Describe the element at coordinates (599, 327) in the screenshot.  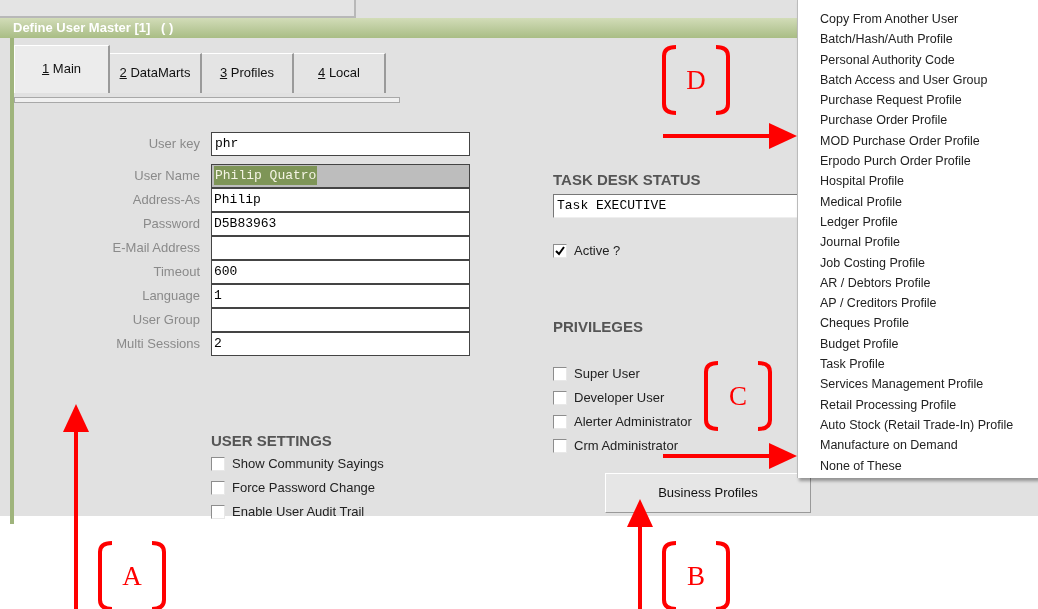
I see `section-heading: PRIVILEGES` at that location.